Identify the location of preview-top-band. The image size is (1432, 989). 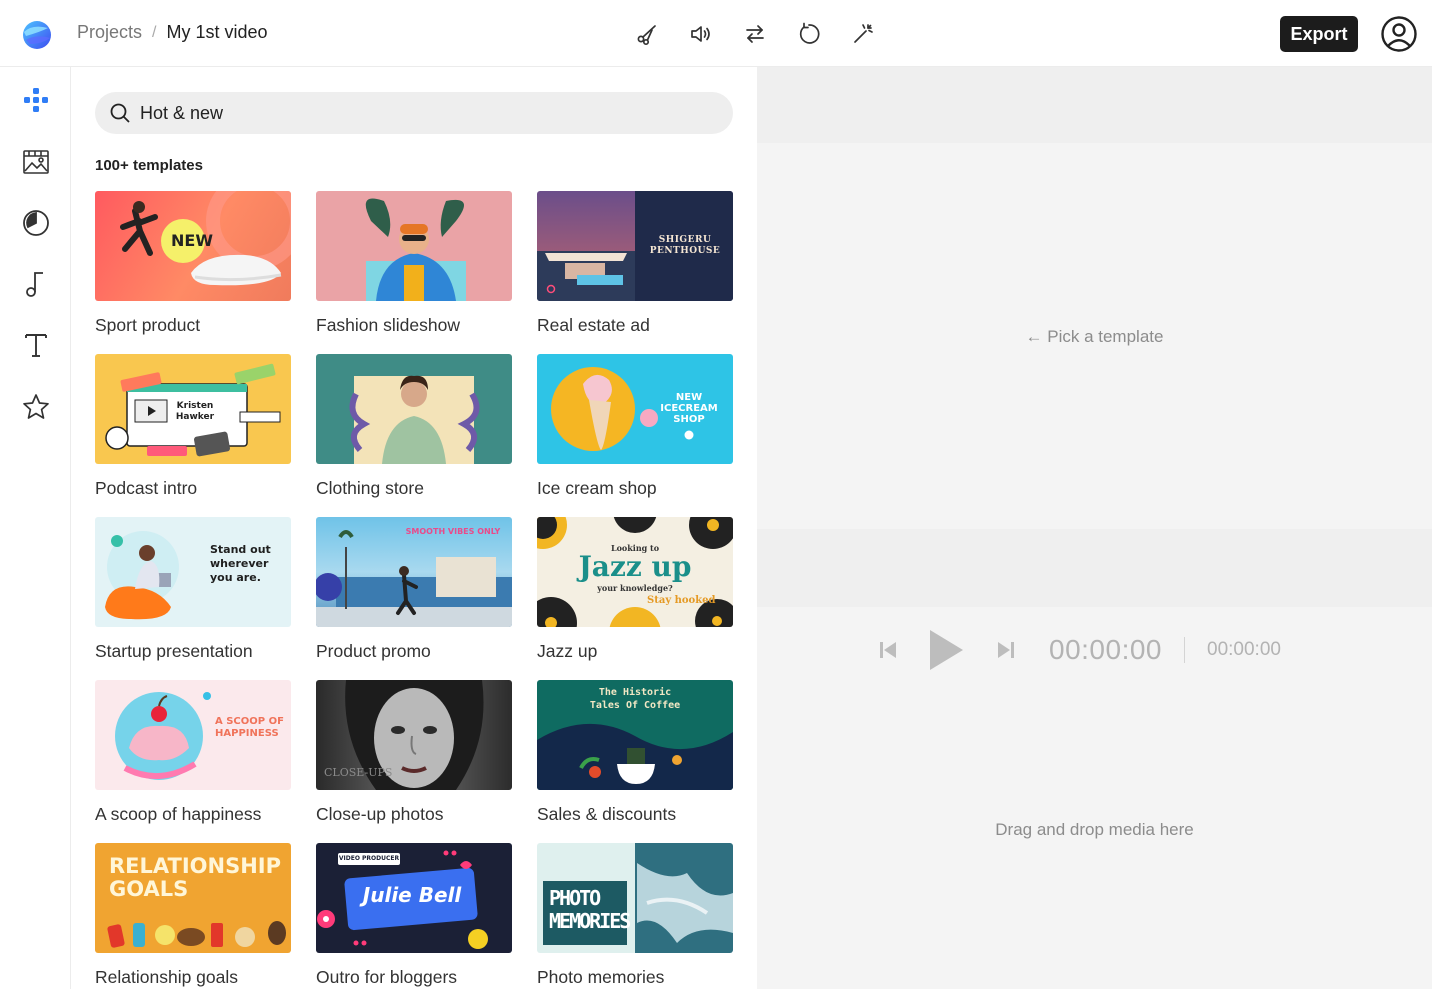
(1094, 105).